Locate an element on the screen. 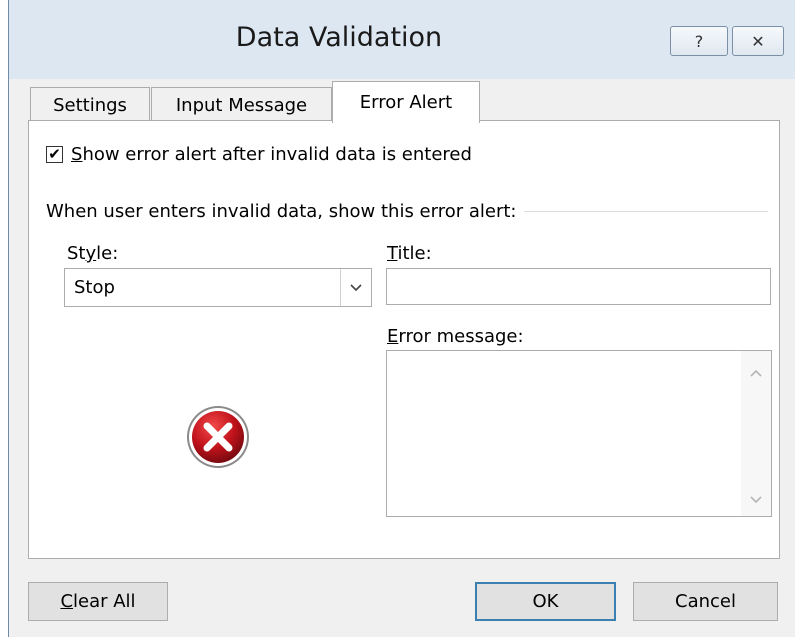 The width and height of the screenshot is (795, 637). close-button: ✕ is located at coordinates (758, 41).